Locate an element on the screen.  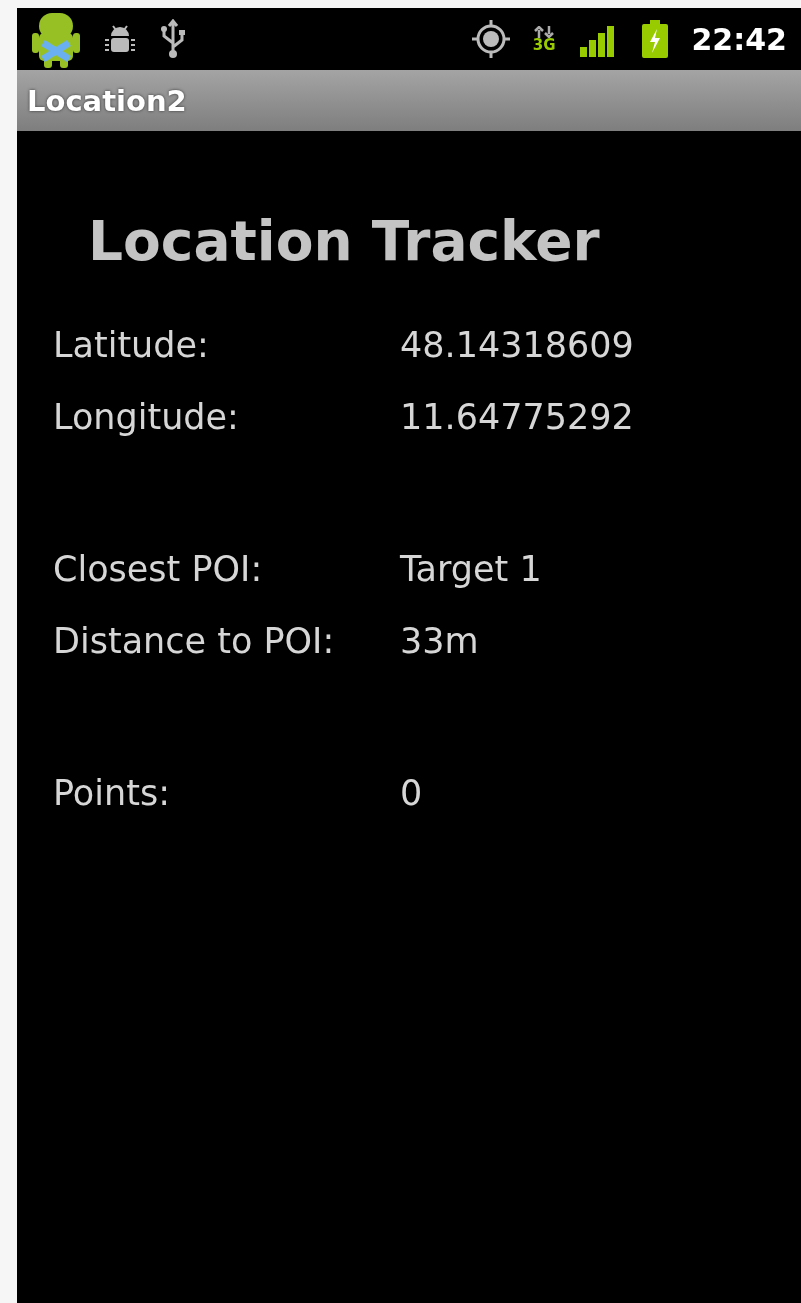
gps-icon is located at coordinates (490, 39).